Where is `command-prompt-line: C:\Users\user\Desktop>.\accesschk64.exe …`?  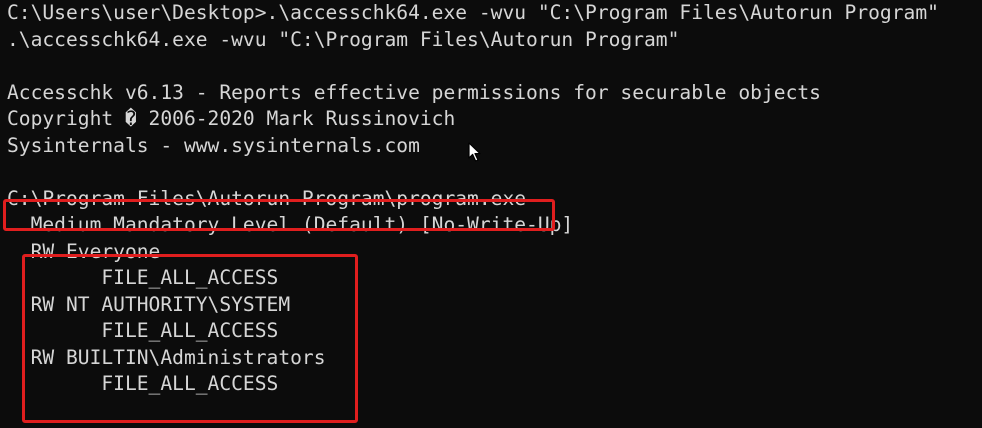 command-prompt-line: C:\Users\user\Desktop>.\accesschk64.exe … is located at coordinates (473, 12).